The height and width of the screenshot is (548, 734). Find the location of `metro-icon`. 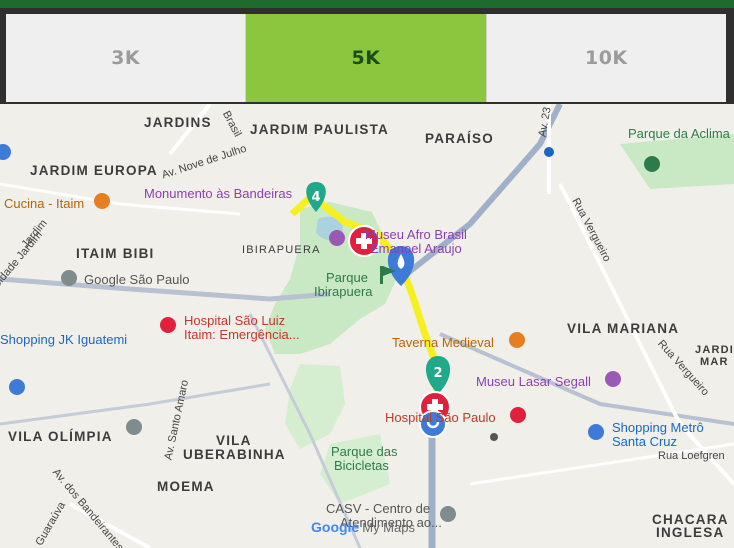

metro-icon is located at coordinates (549, 152).